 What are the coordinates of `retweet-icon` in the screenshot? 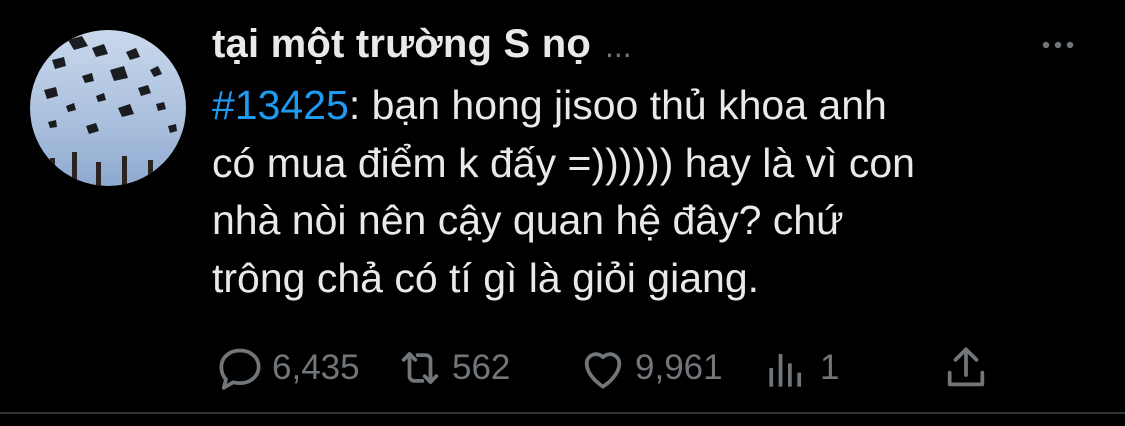 It's located at (420, 368).